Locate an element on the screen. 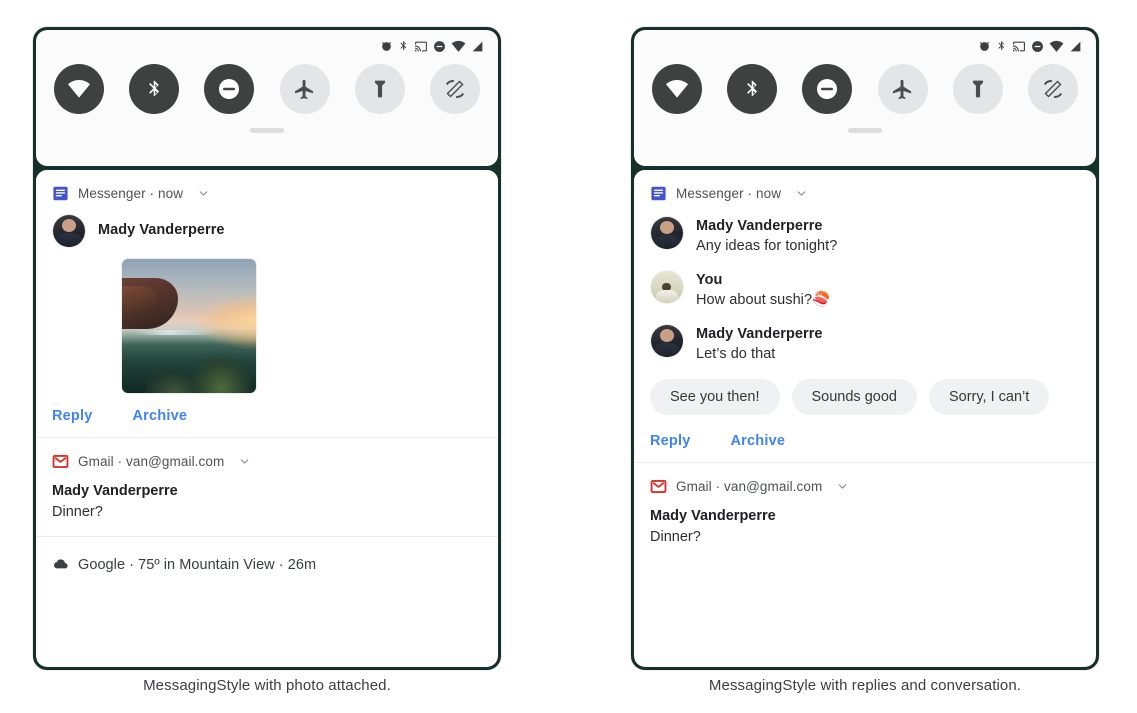 The width and height of the screenshot is (1137, 713). cloud-icon is located at coordinates (61, 564).